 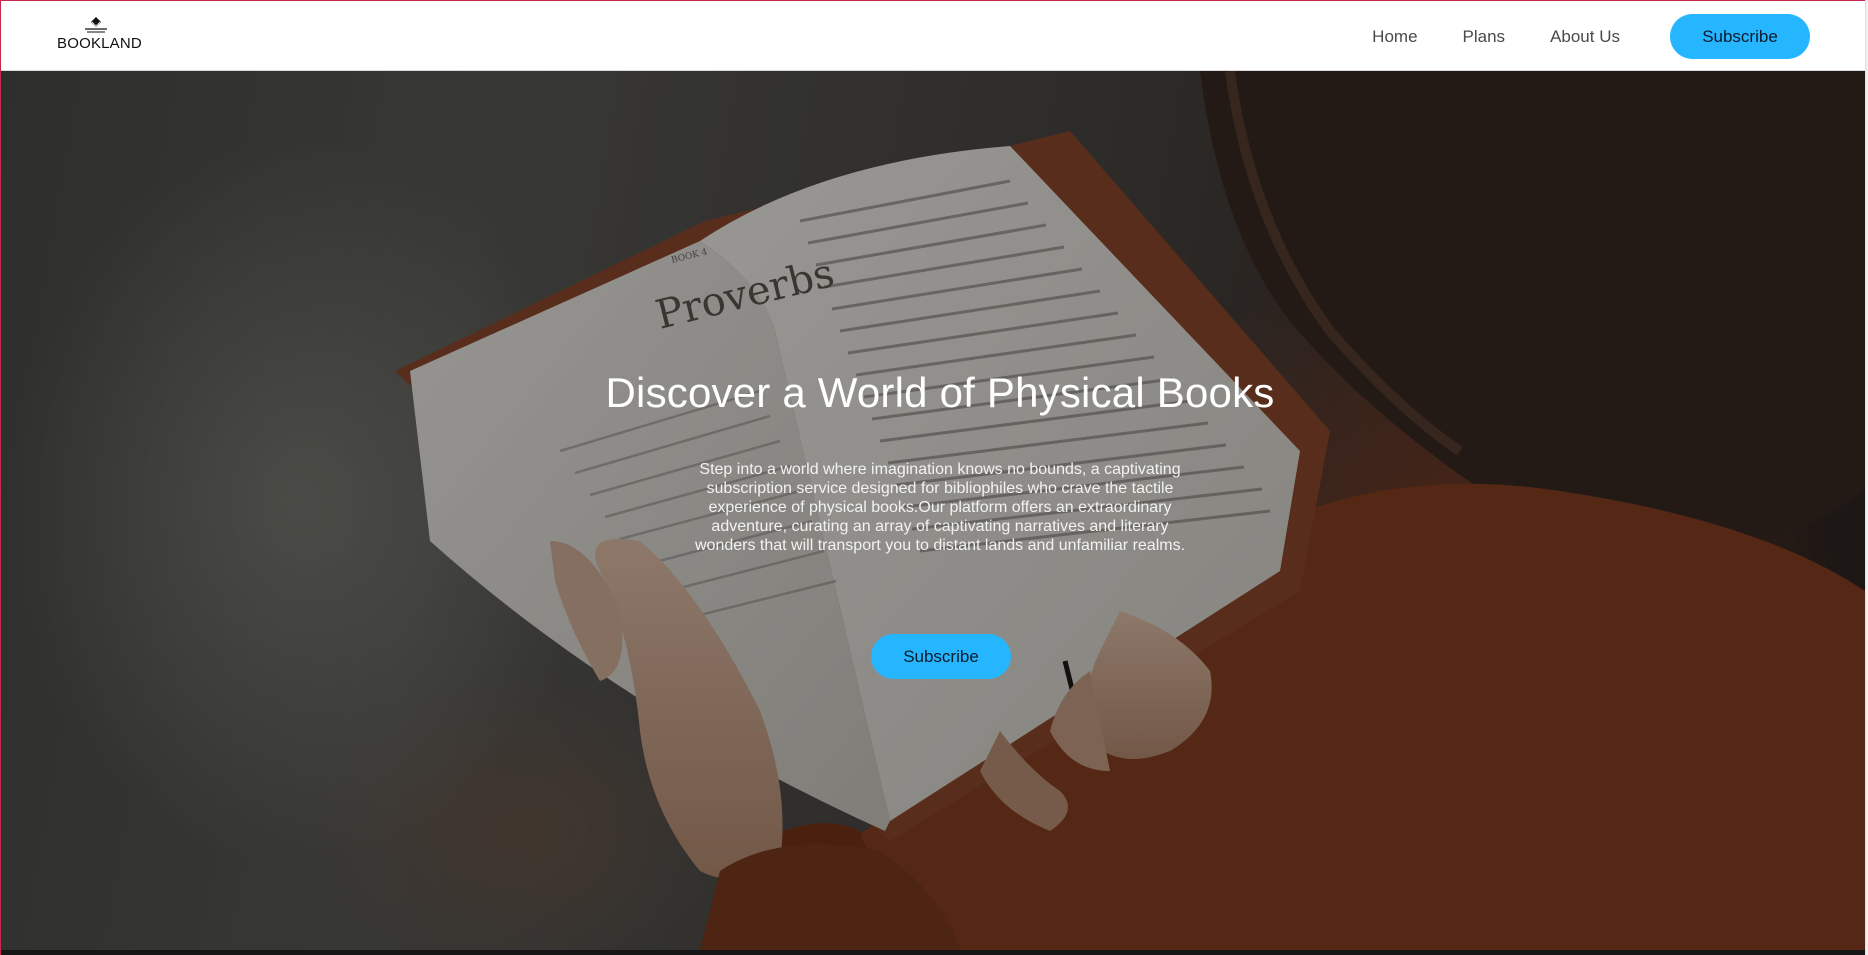 What do you see at coordinates (99, 43) in the screenshot?
I see `logo-text: BOOKLAND` at bounding box center [99, 43].